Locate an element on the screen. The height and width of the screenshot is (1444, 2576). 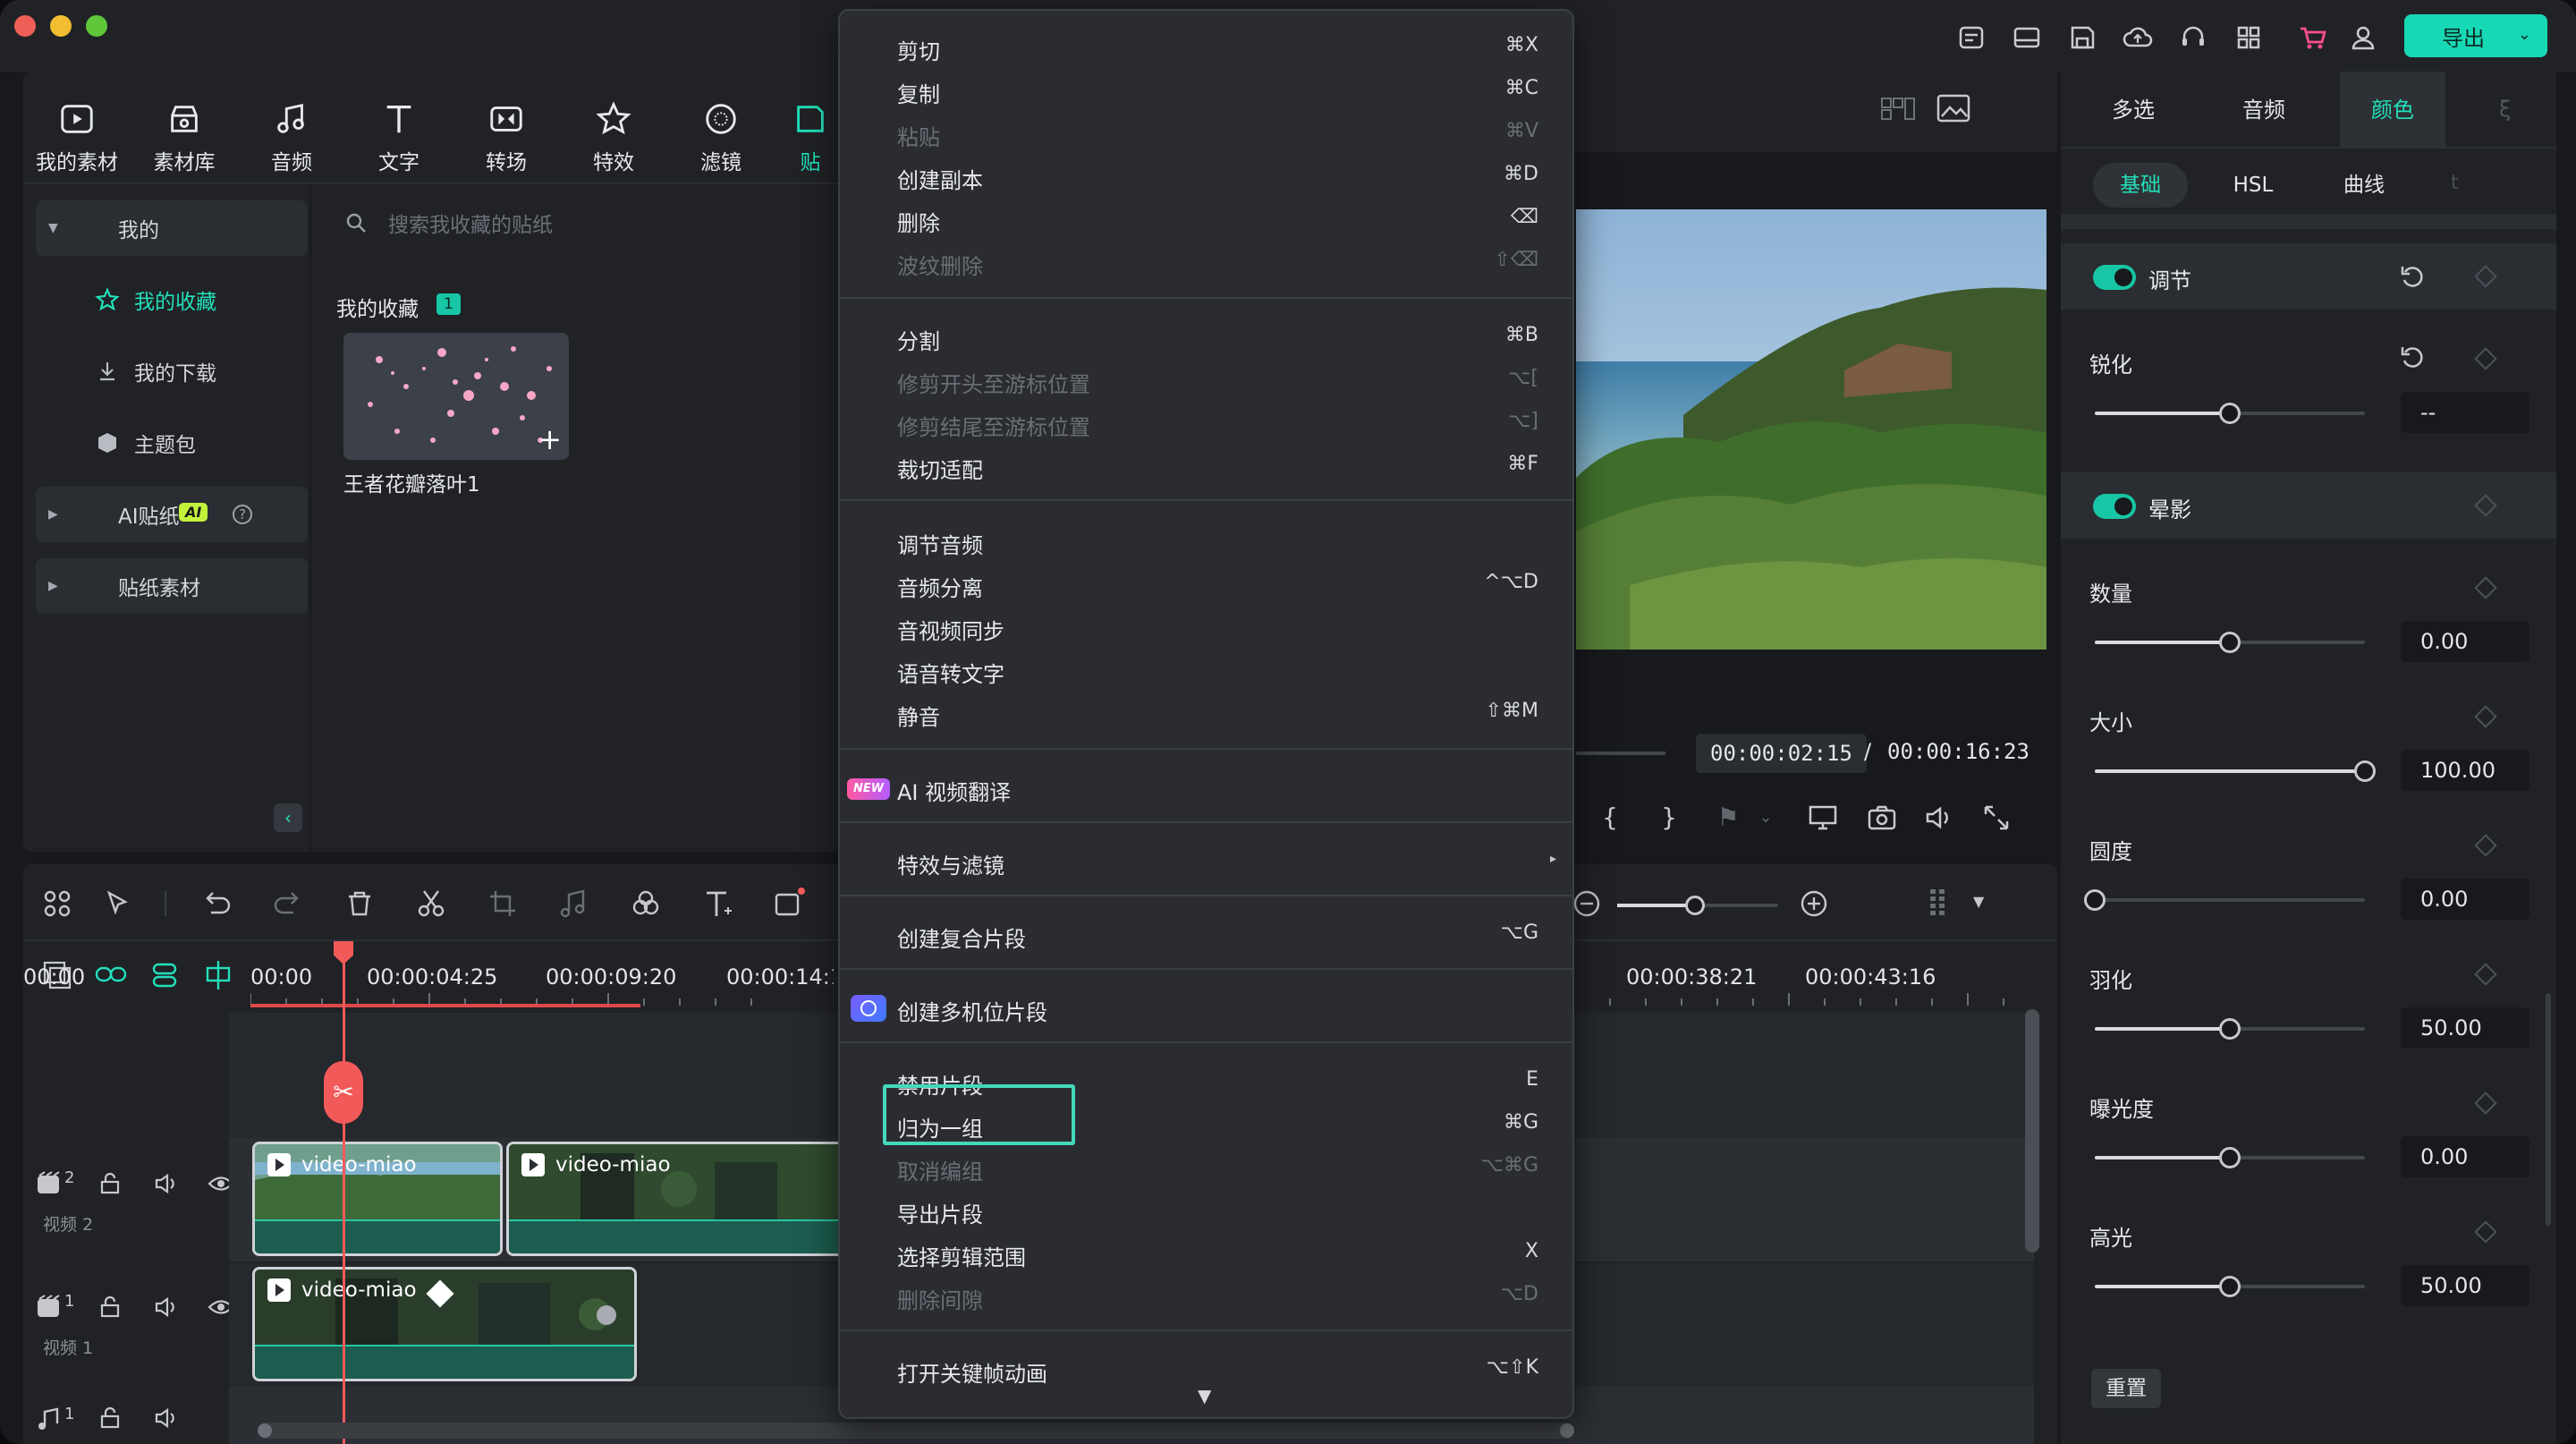
size-slider is located at coordinates (2235, 771).